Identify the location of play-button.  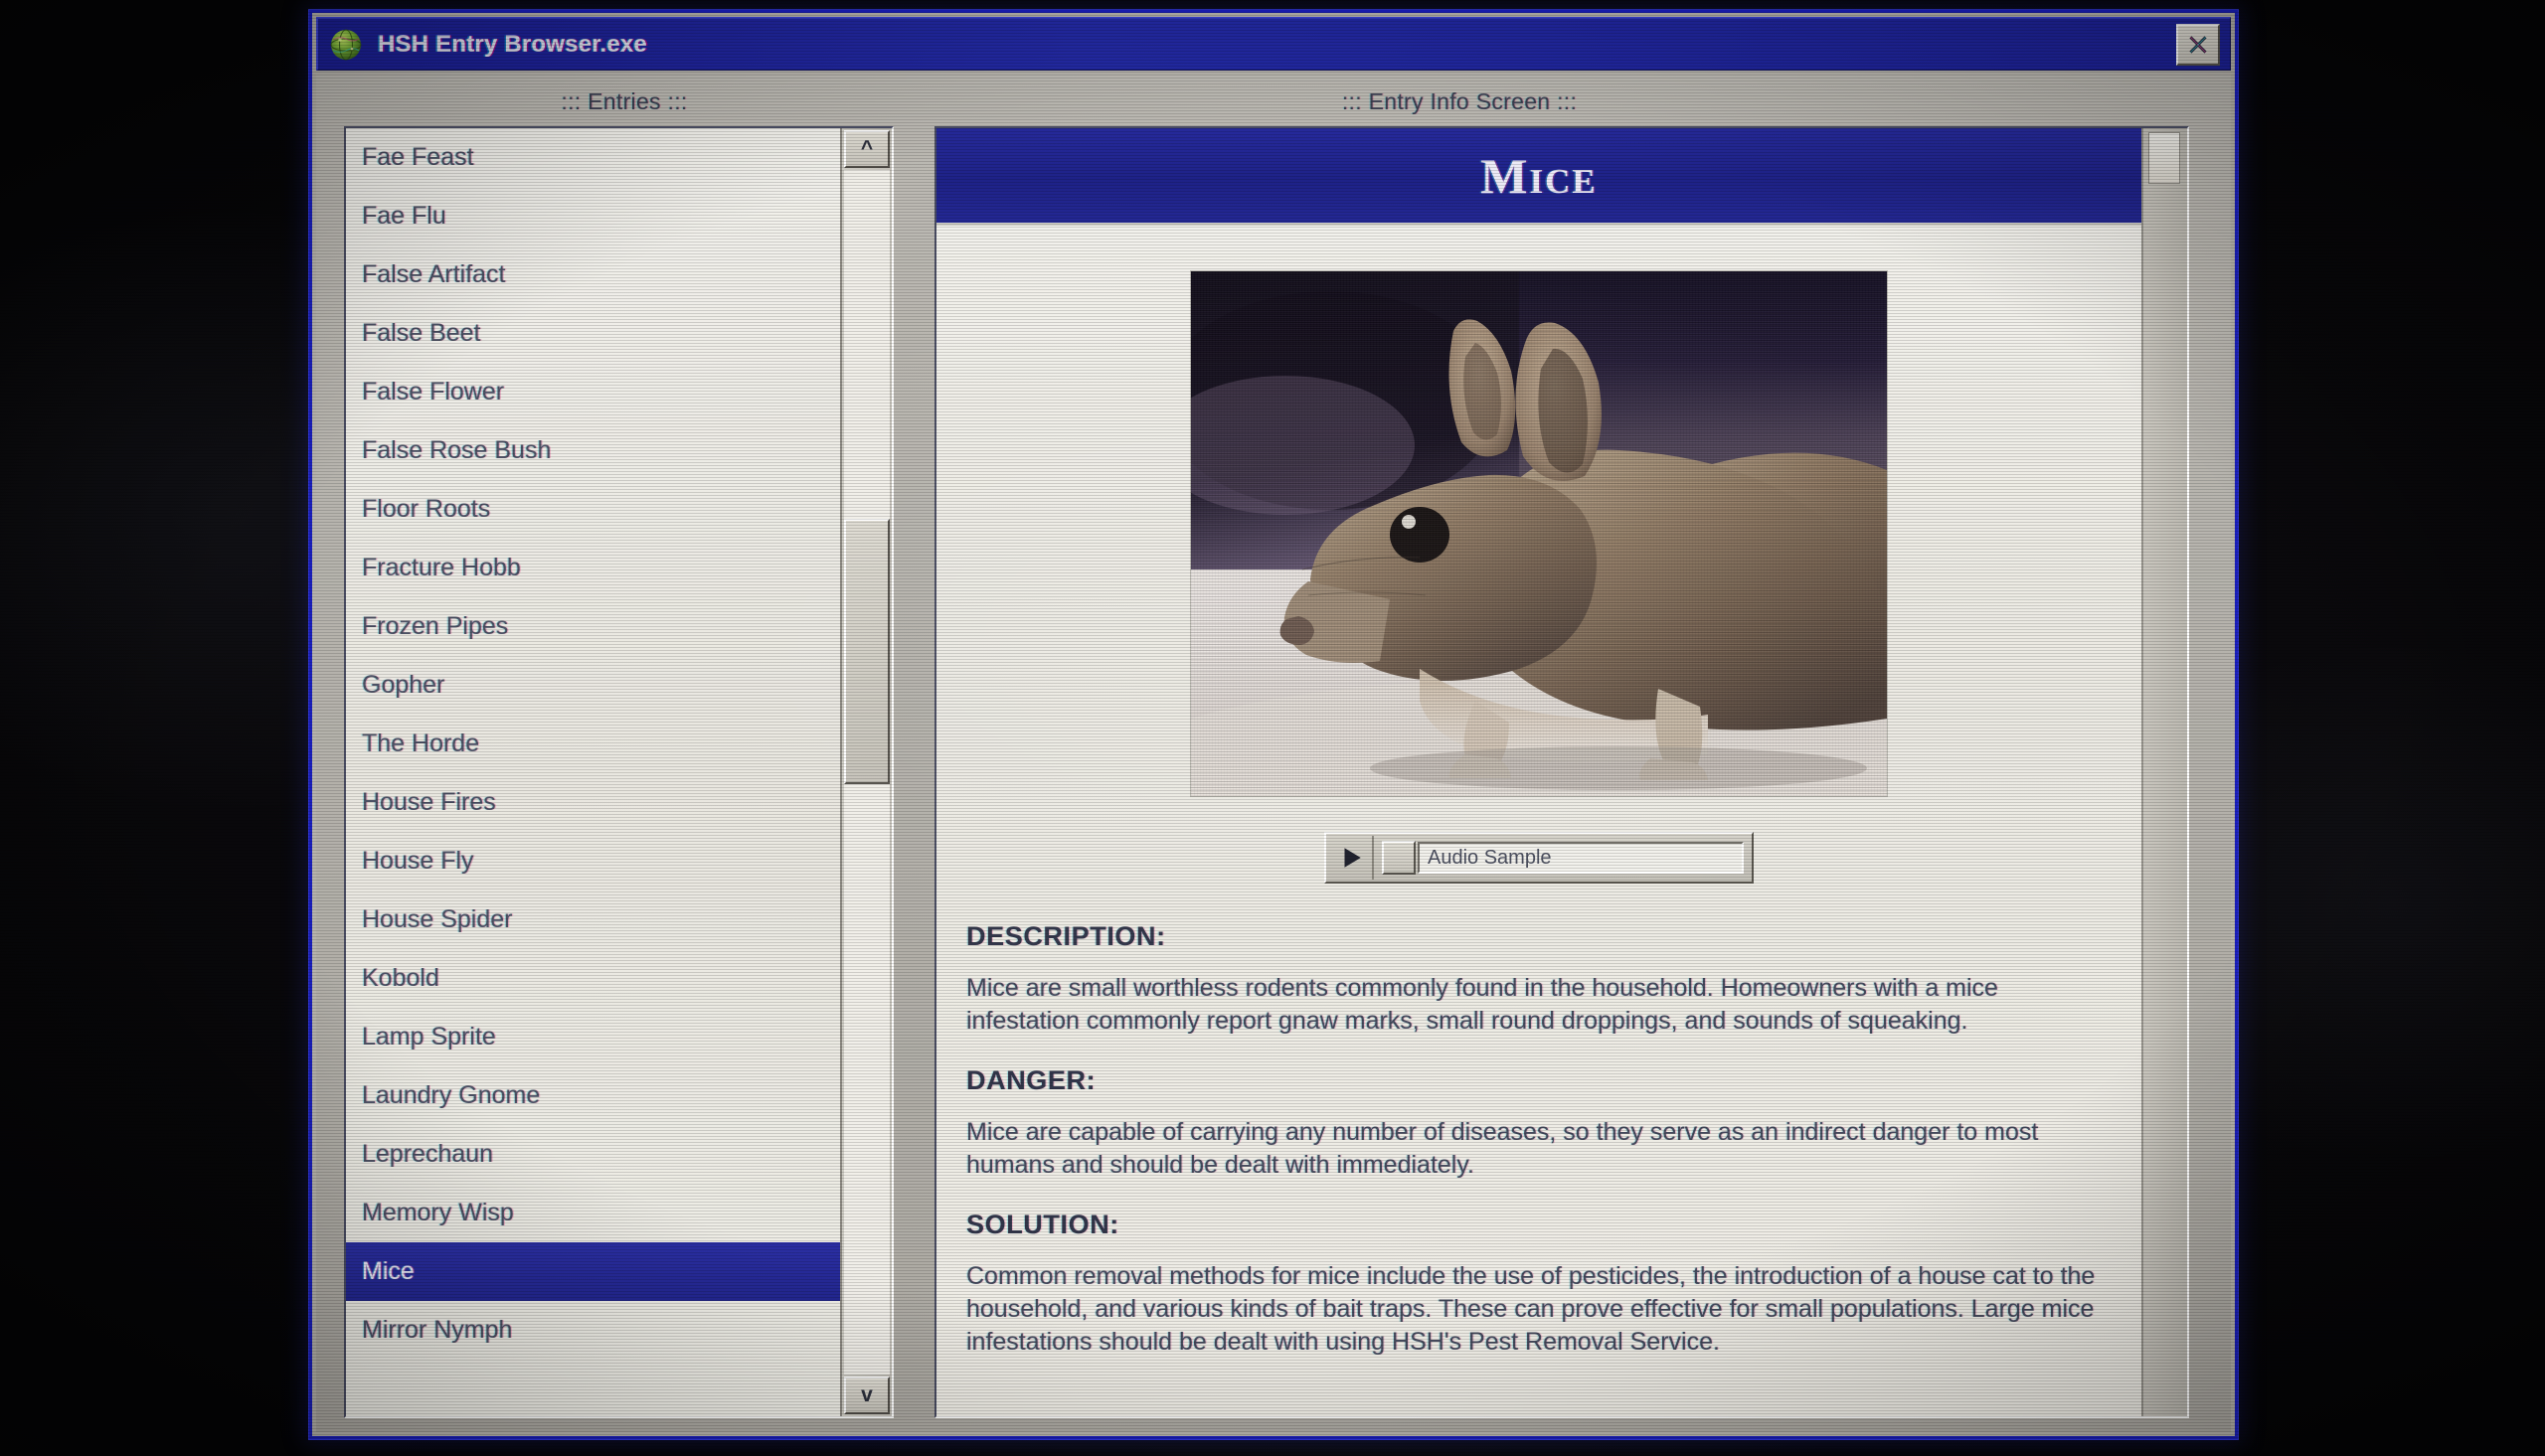
(1352, 858).